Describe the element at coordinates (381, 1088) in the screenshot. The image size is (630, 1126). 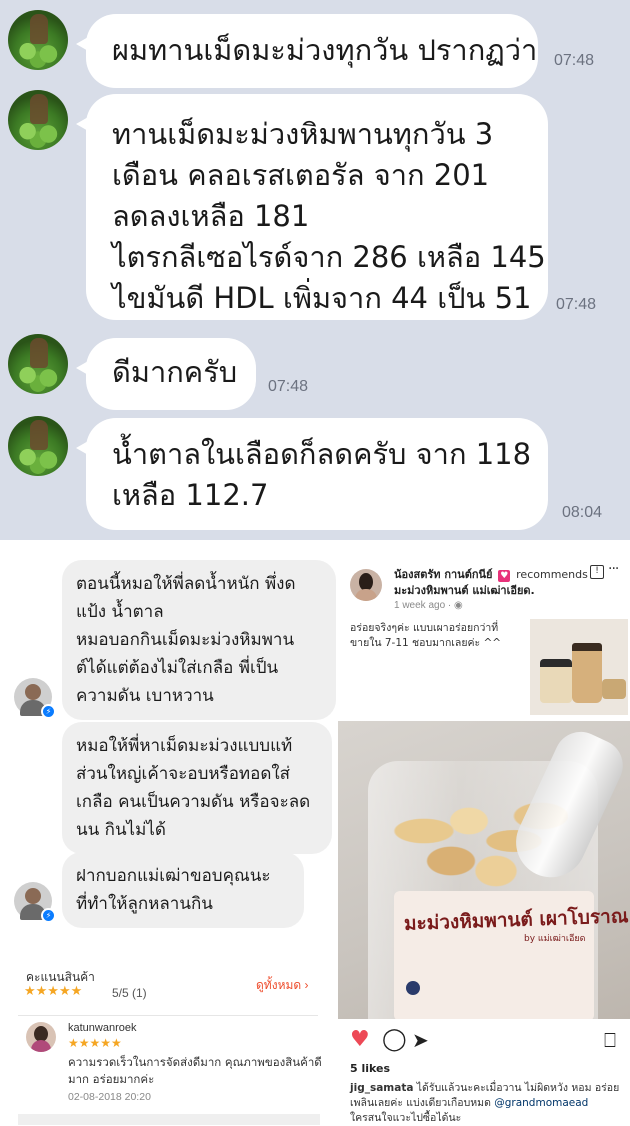
I see `comment-username: jig_samata` at that location.